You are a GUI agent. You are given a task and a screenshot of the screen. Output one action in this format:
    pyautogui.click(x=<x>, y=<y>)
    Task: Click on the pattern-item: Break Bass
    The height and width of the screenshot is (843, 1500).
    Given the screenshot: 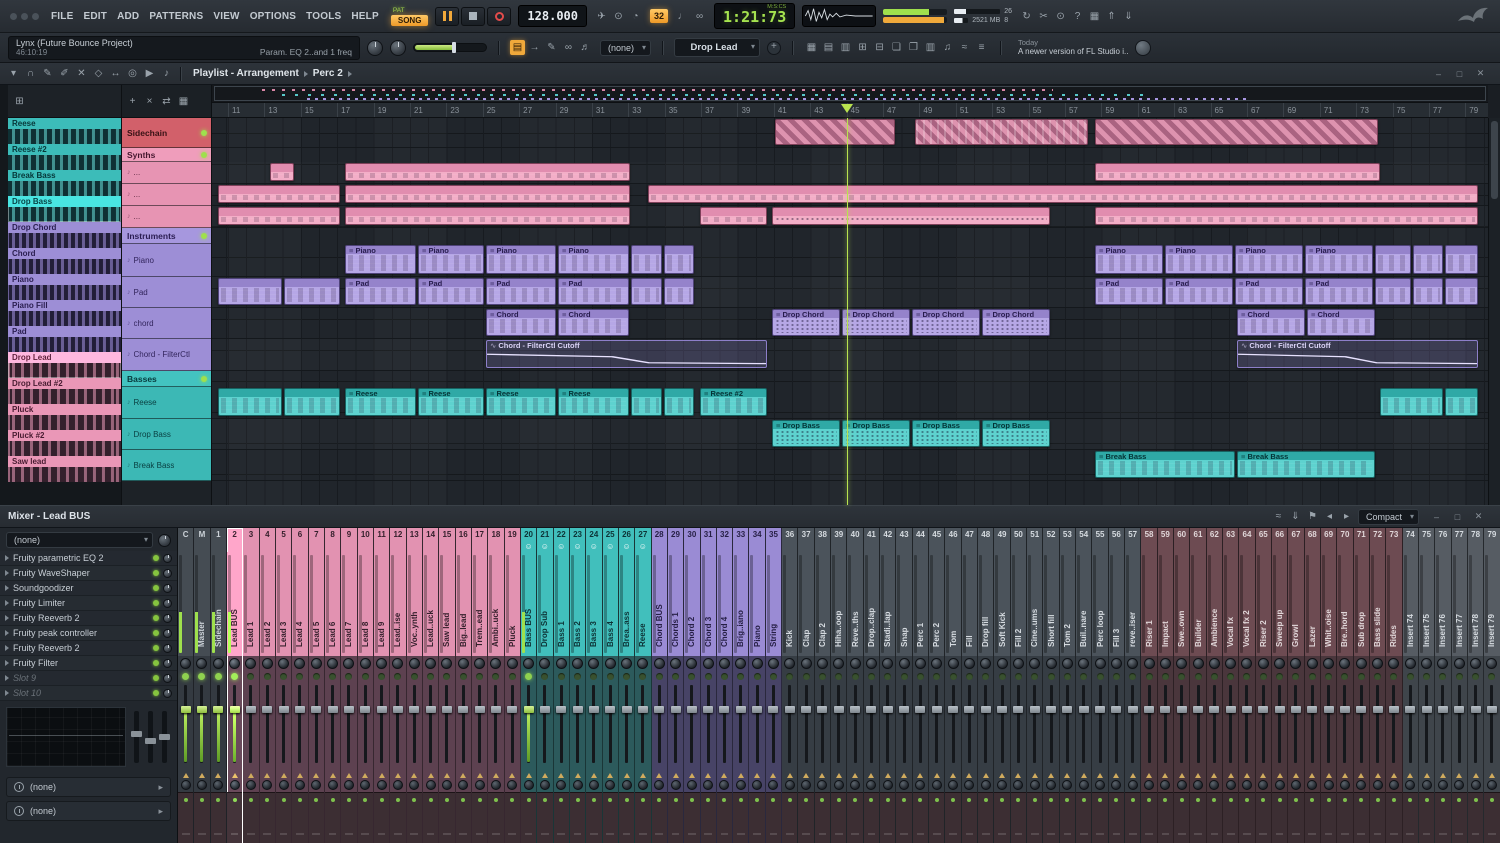 What is the action you would take?
    pyautogui.click(x=64, y=183)
    